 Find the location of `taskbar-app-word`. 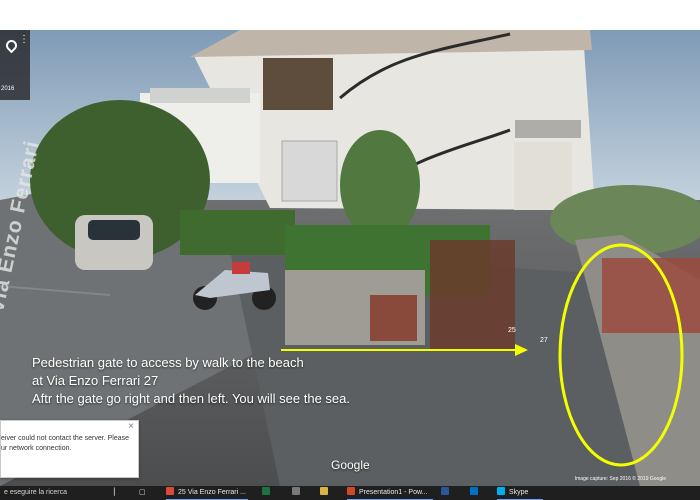

taskbar-app-word is located at coordinates (448, 493).